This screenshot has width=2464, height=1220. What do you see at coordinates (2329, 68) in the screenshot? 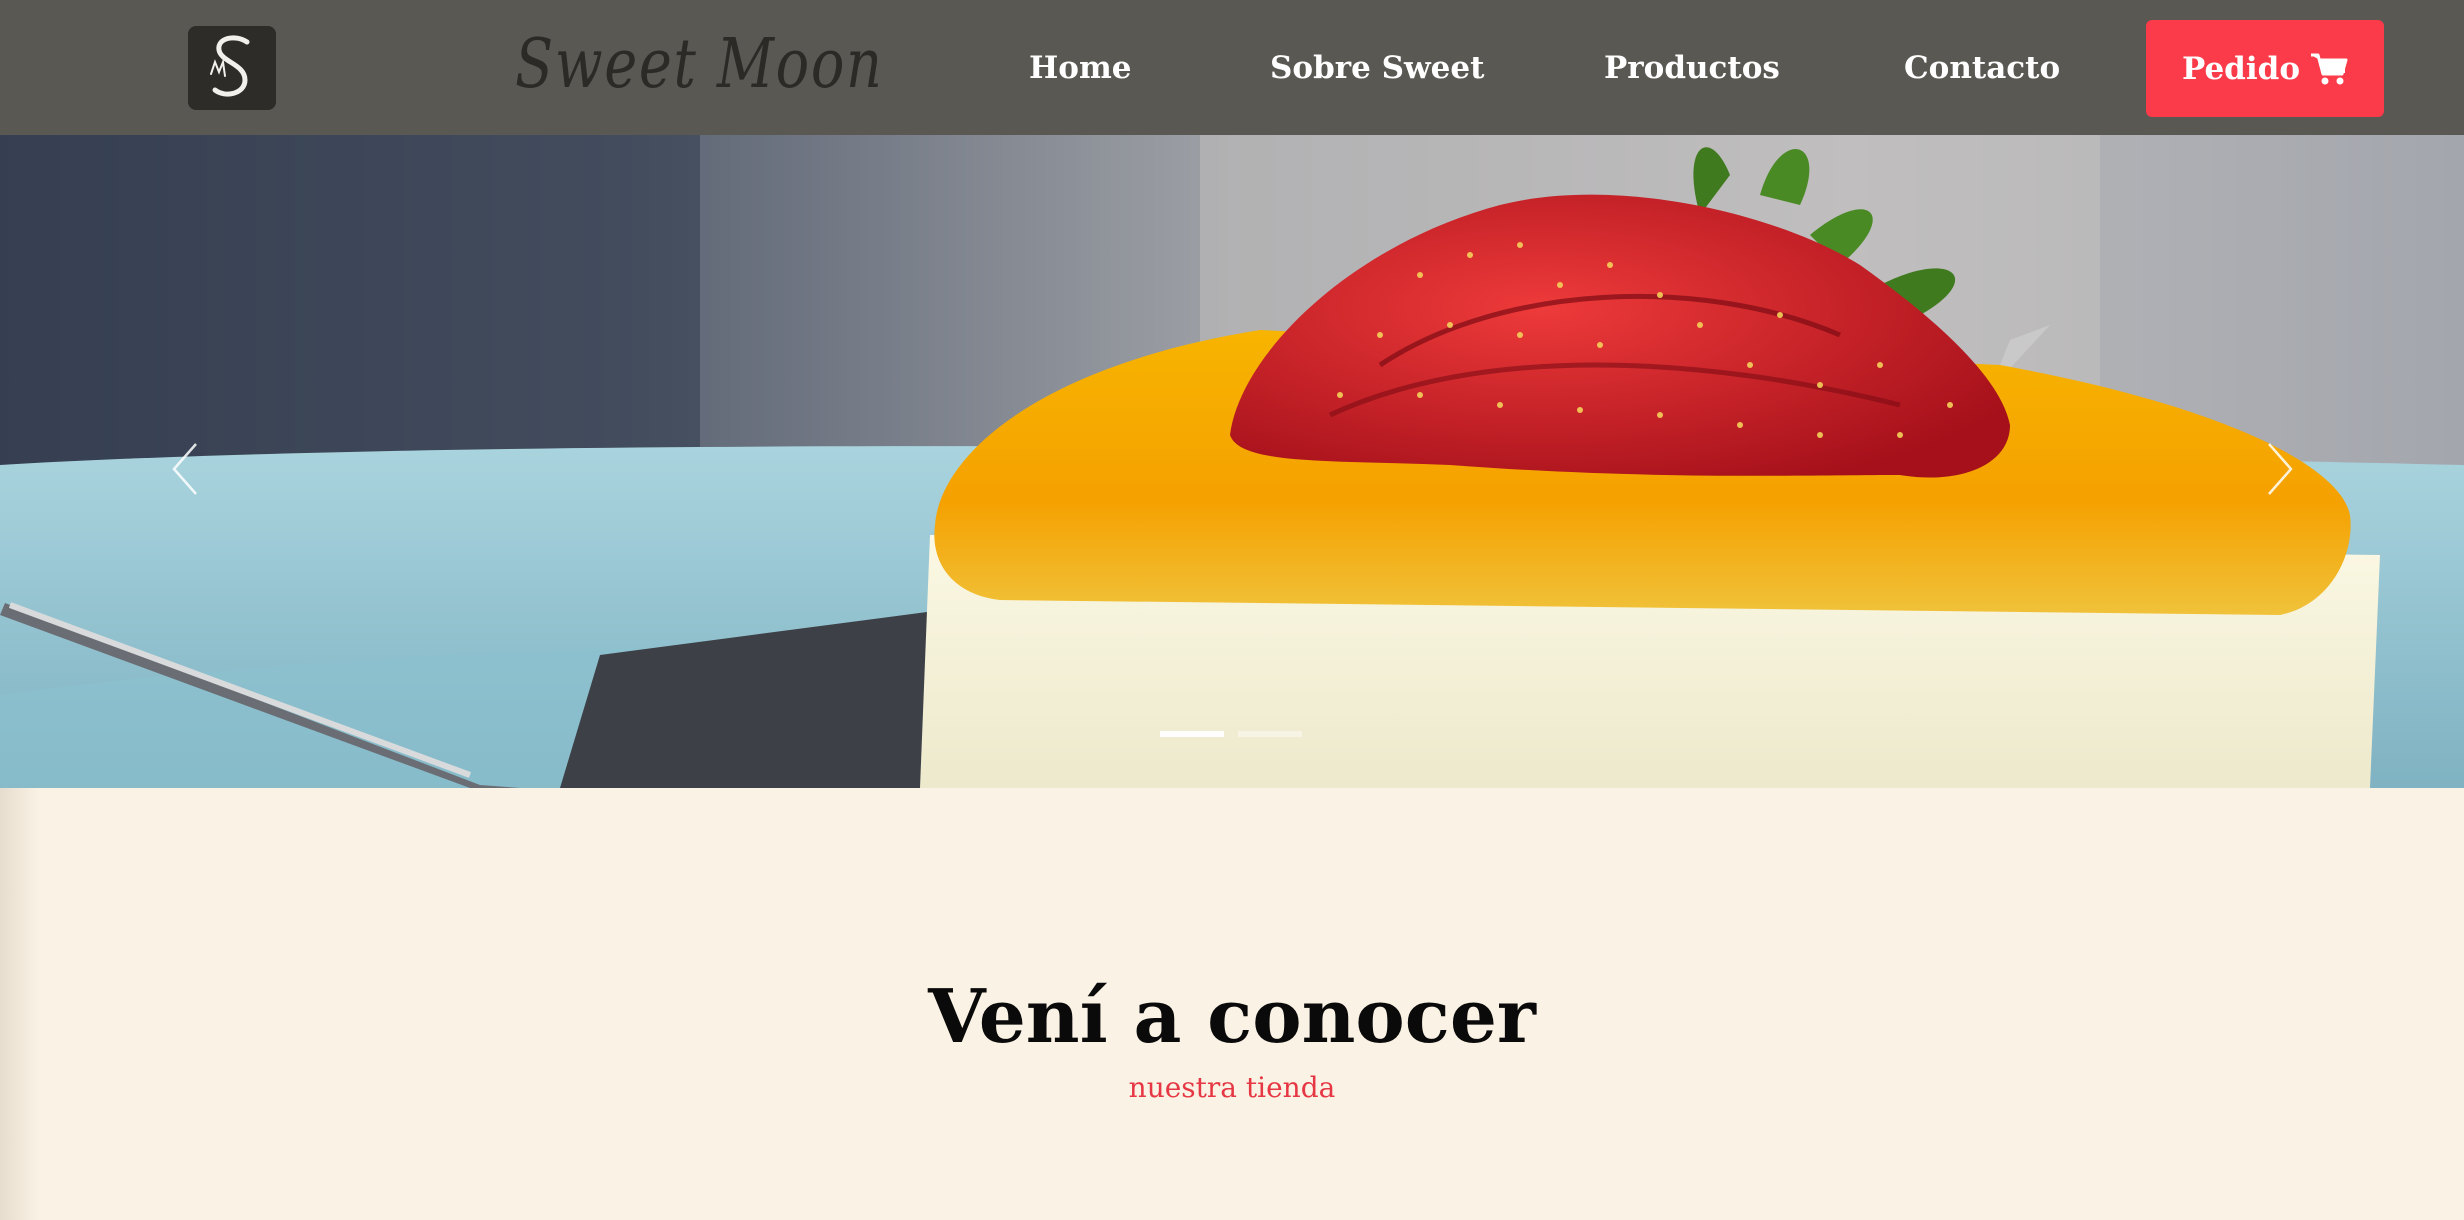
I see `cart-icon` at bounding box center [2329, 68].